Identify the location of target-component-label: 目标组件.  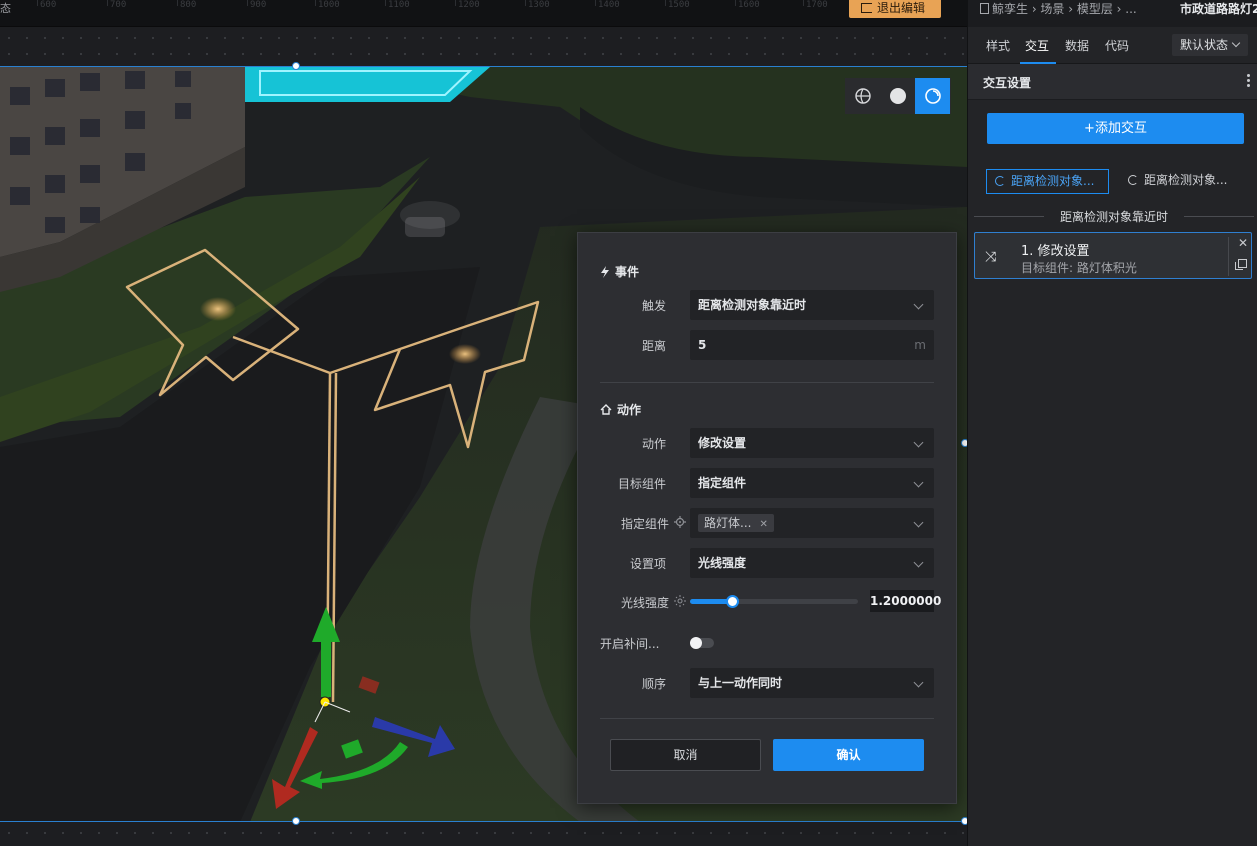
(641, 484).